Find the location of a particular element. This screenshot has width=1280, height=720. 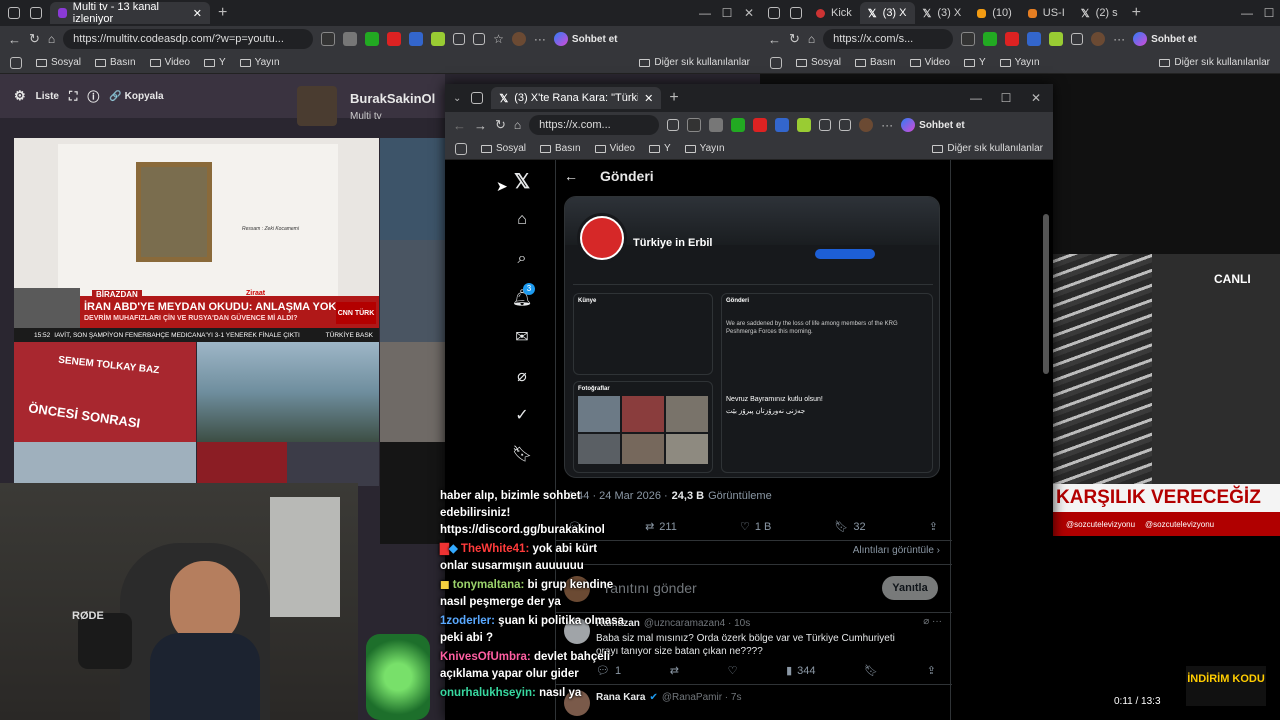

chat-username: KnivesOfUmbra: is located at coordinates (485, 657).